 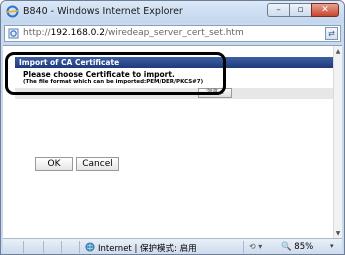 I want to click on url-domain: 192.168.0.2, so click(x=77, y=33).